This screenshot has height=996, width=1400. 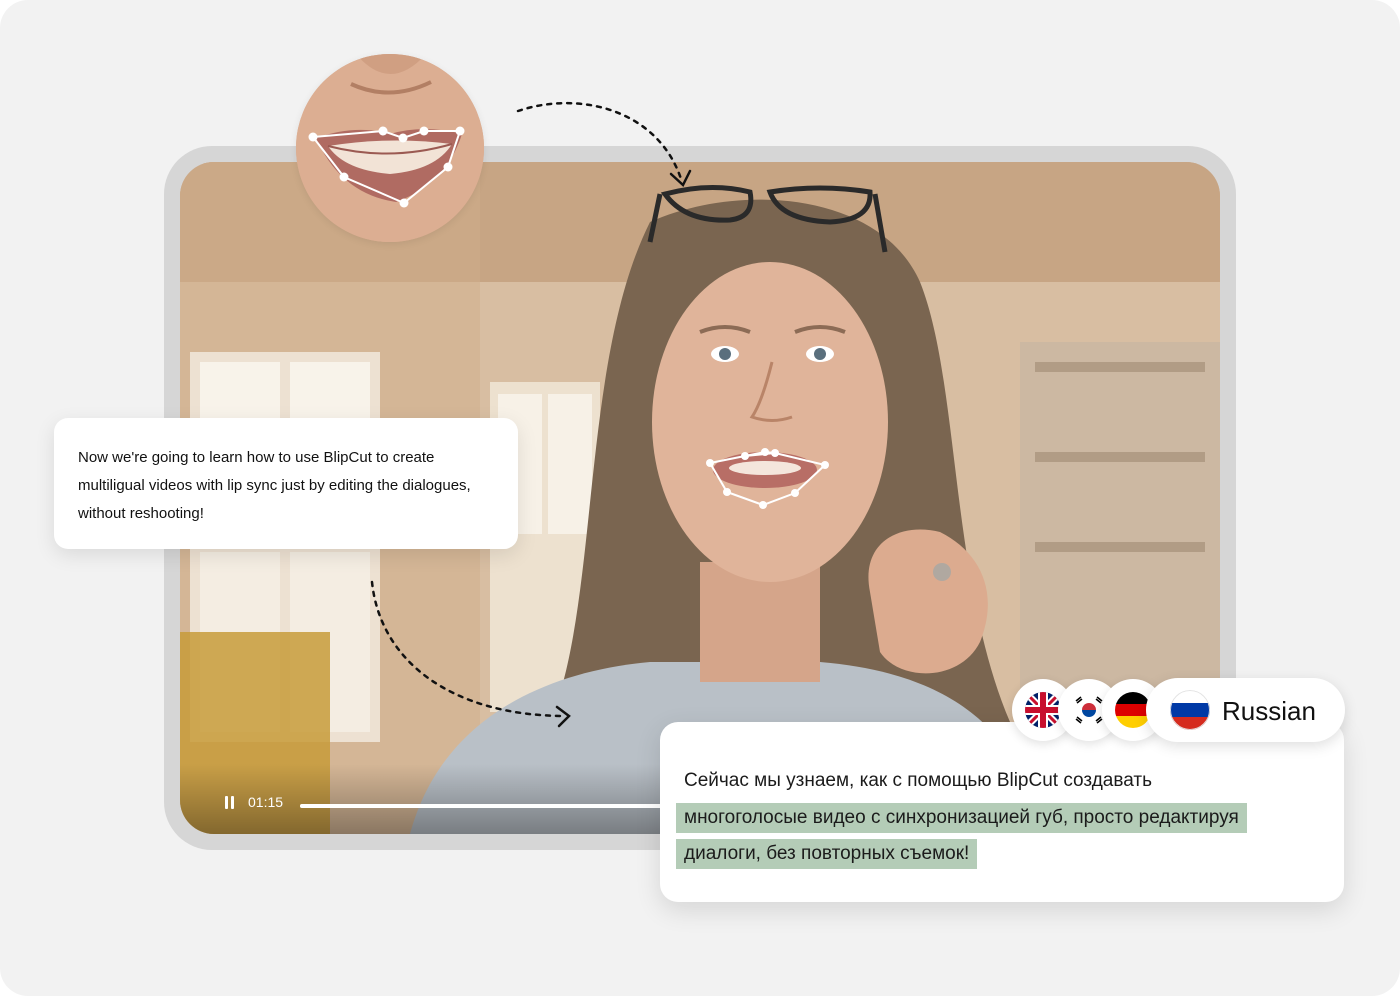 I want to click on lip-closeup, so click(x=390, y=148).